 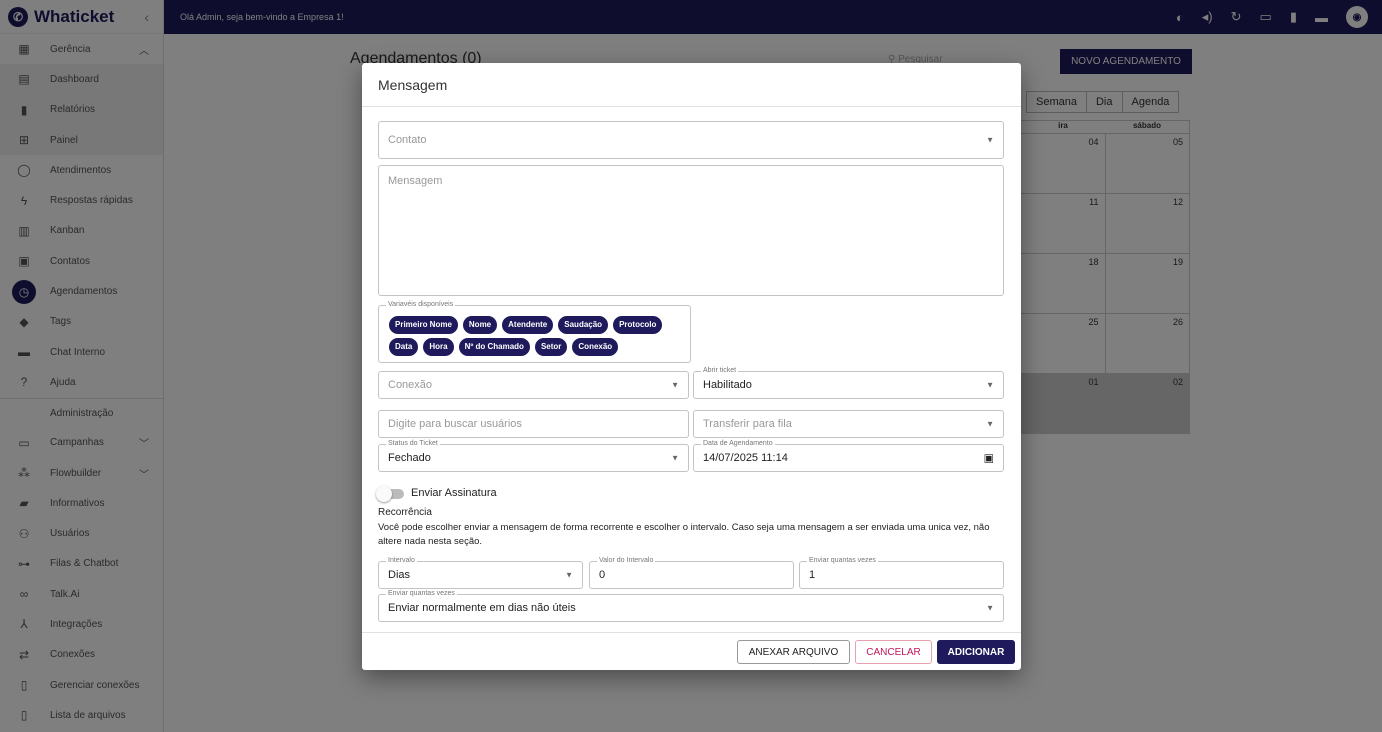 What do you see at coordinates (848, 383) in the screenshot?
I see `open-ticket-select: Abrir ticket Habilitado ▼` at bounding box center [848, 383].